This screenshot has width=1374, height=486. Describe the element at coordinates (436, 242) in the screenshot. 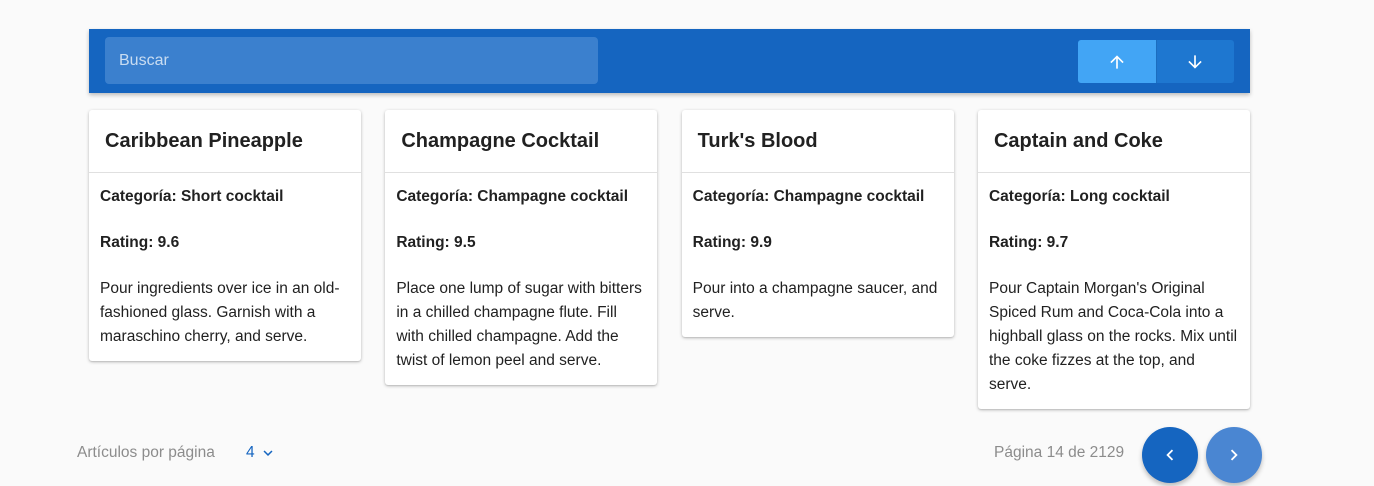

I see `card-rating: Rating: 9.5` at that location.